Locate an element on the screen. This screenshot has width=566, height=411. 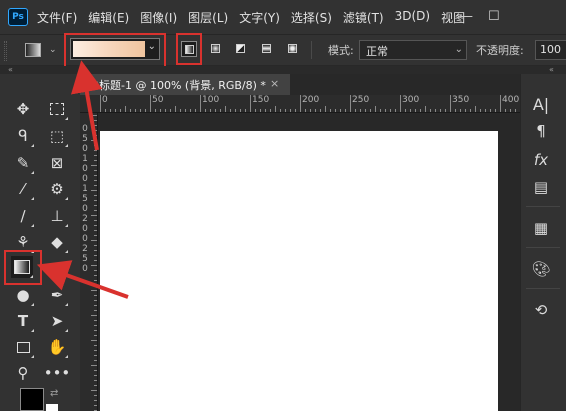
arrow-to-gradient-tool is located at coordinates (82, 279).